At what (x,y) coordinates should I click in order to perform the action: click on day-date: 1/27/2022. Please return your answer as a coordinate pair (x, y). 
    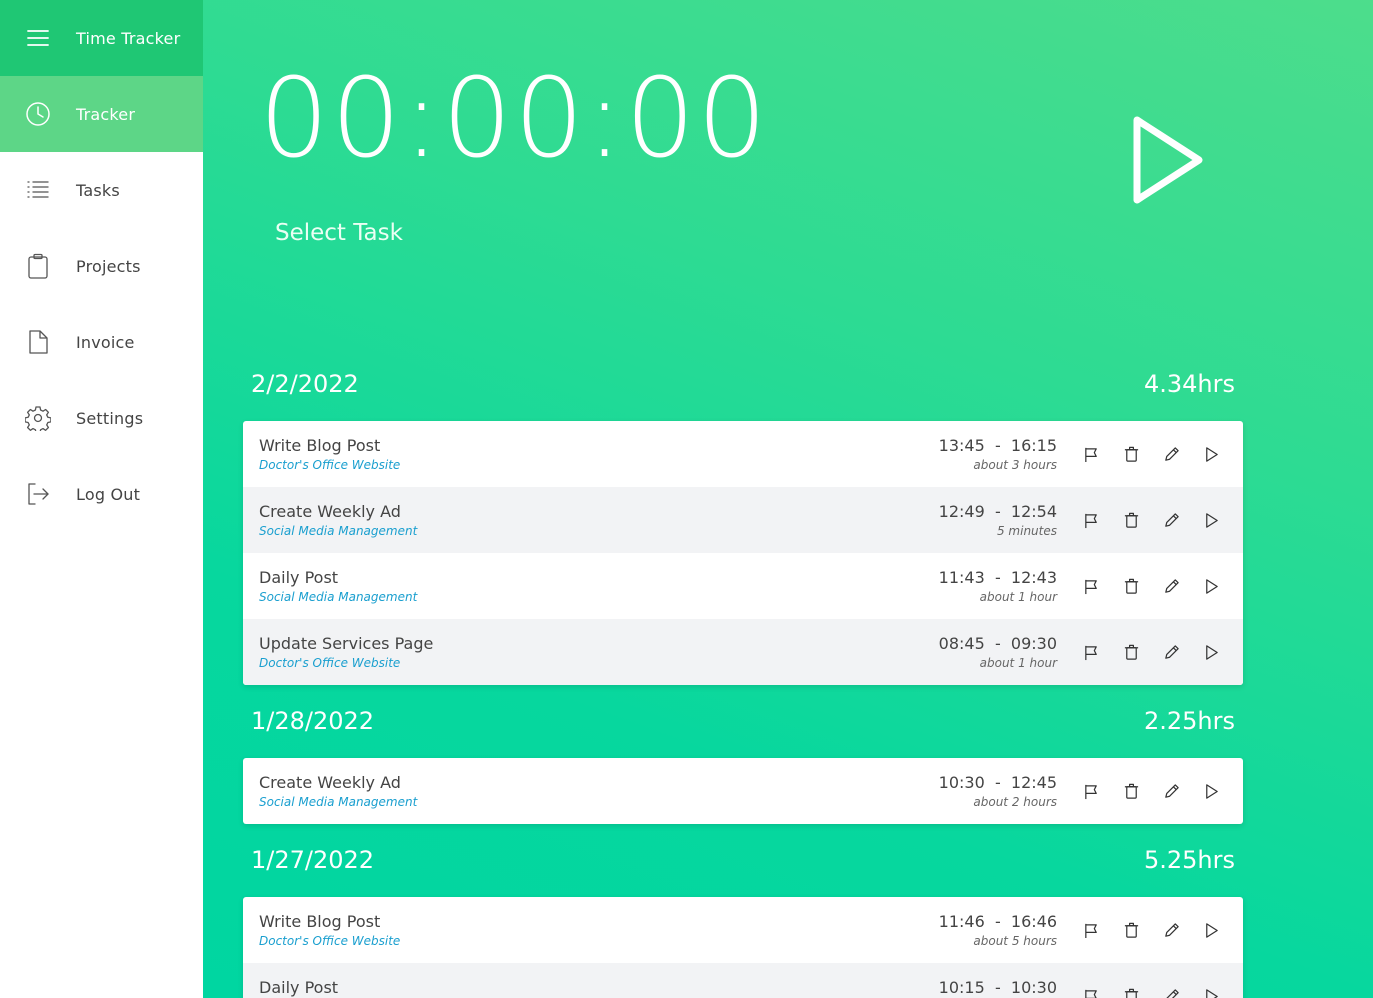
    Looking at the image, I should click on (313, 860).